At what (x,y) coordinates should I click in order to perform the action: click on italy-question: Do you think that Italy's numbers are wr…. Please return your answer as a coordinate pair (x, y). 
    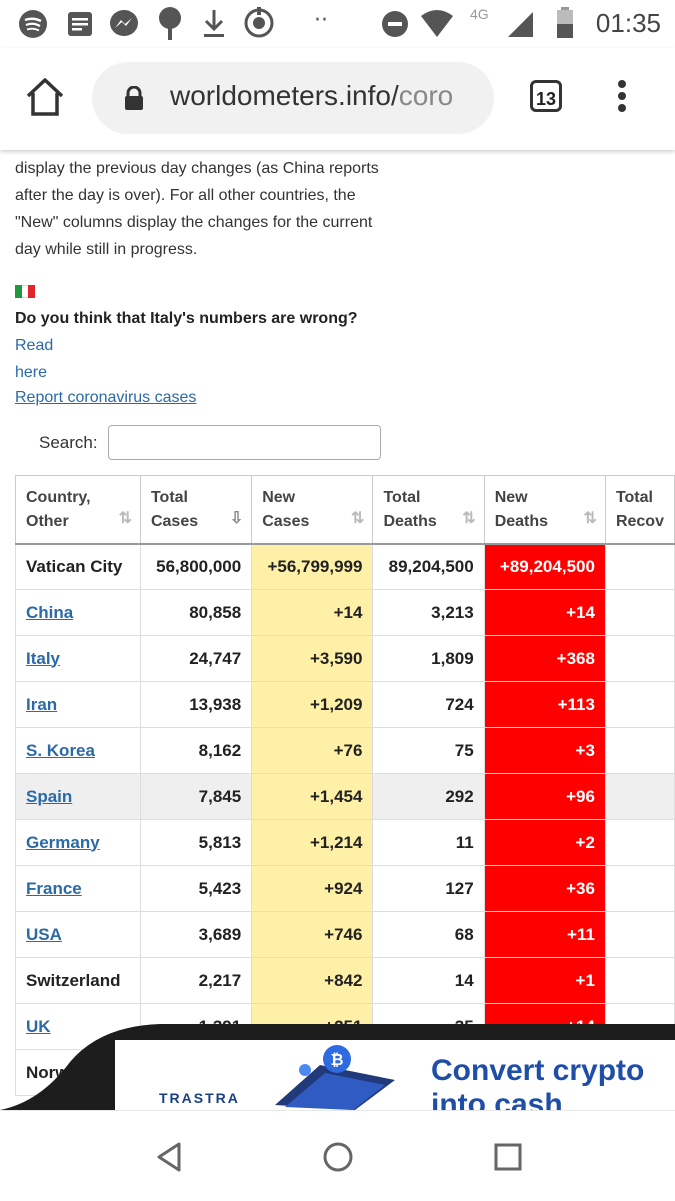
    Looking at the image, I should click on (207, 345).